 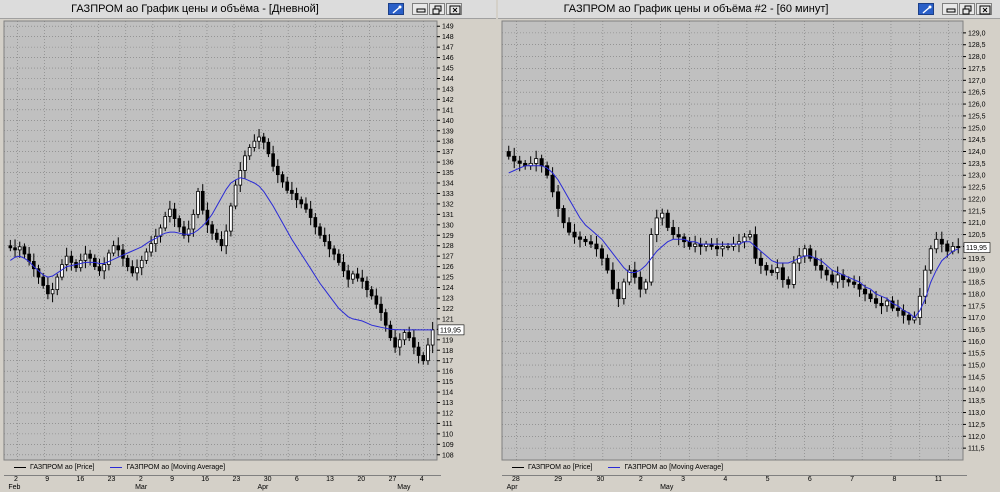 I want to click on y-tick-label: 148, so click(x=448, y=37).